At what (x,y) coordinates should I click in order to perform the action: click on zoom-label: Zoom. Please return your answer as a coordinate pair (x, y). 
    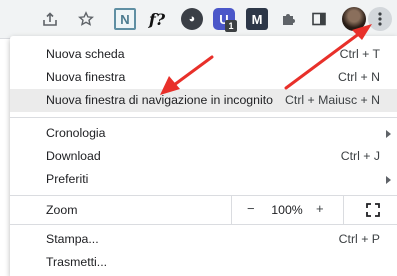
    Looking at the image, I should click on (62, 210).